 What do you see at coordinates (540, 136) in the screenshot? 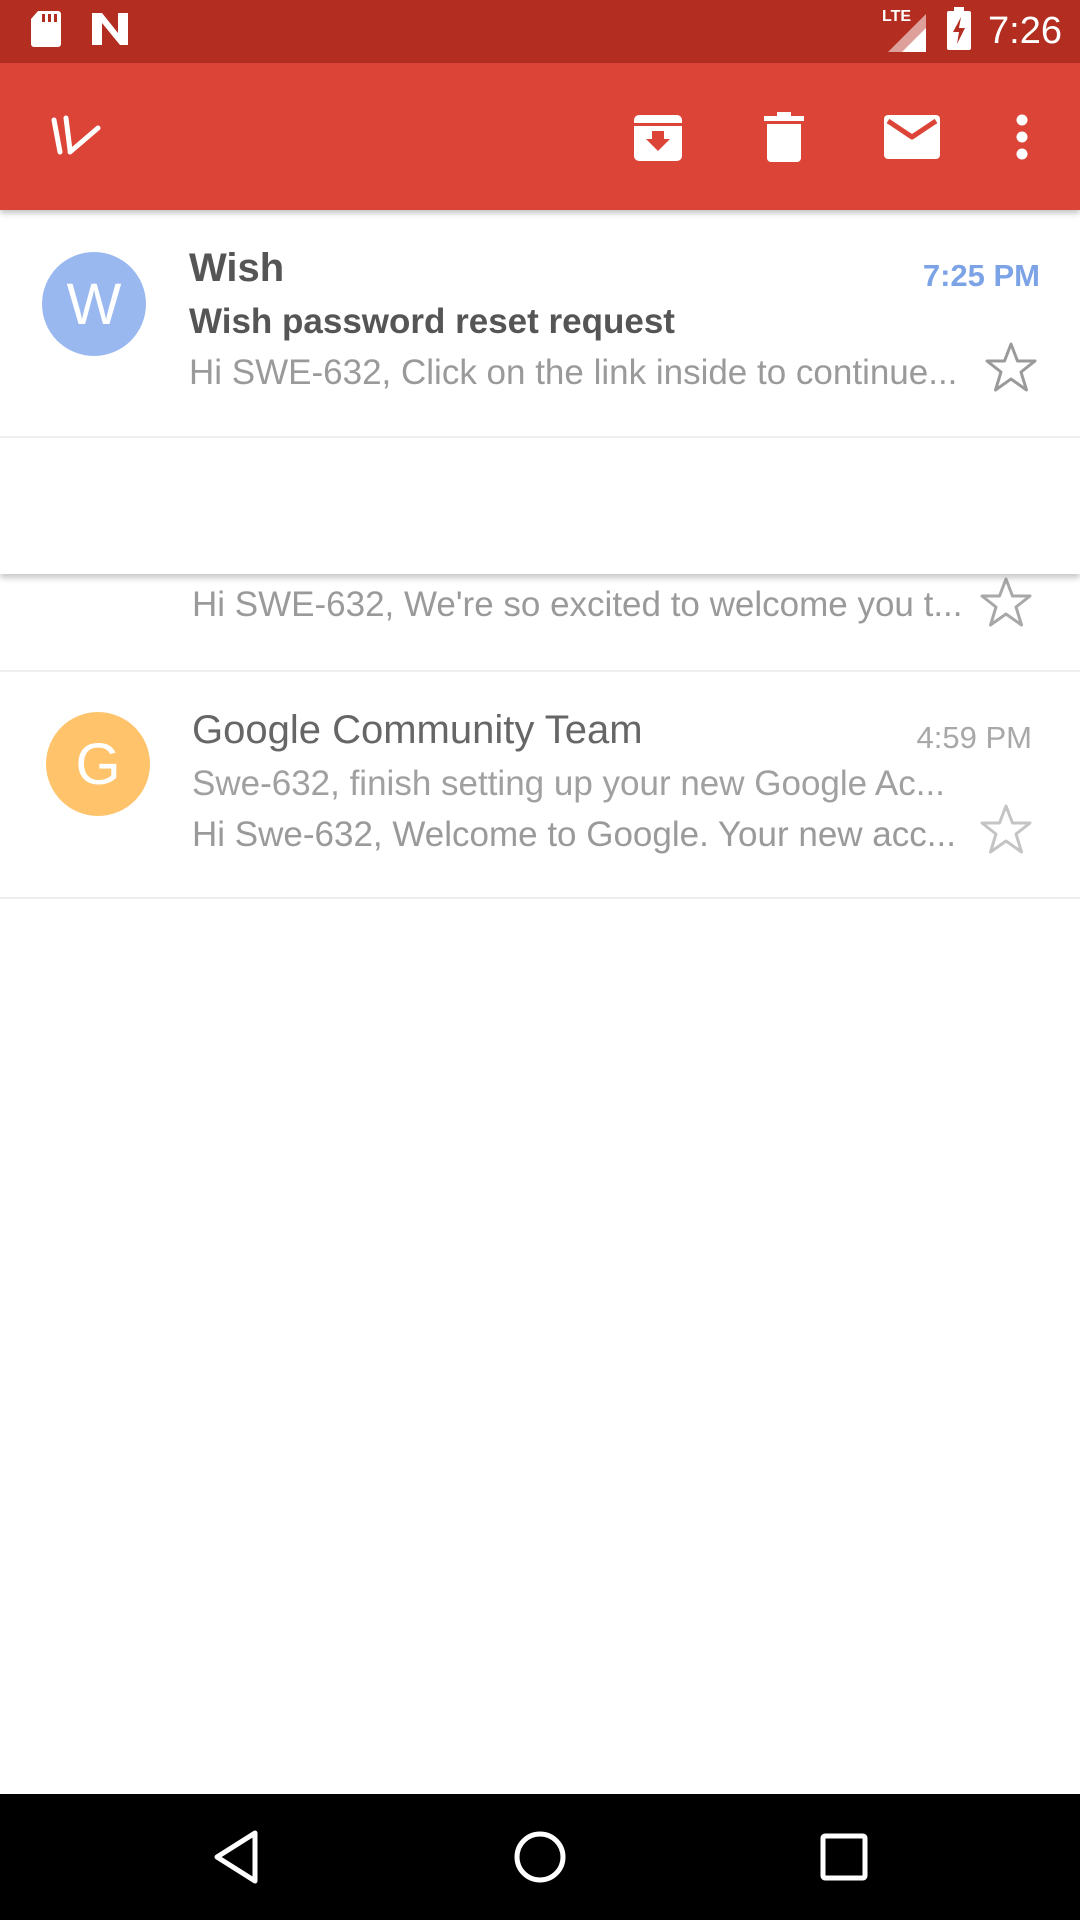
I see `selection-action-bar` at bounding box center [540, 136].